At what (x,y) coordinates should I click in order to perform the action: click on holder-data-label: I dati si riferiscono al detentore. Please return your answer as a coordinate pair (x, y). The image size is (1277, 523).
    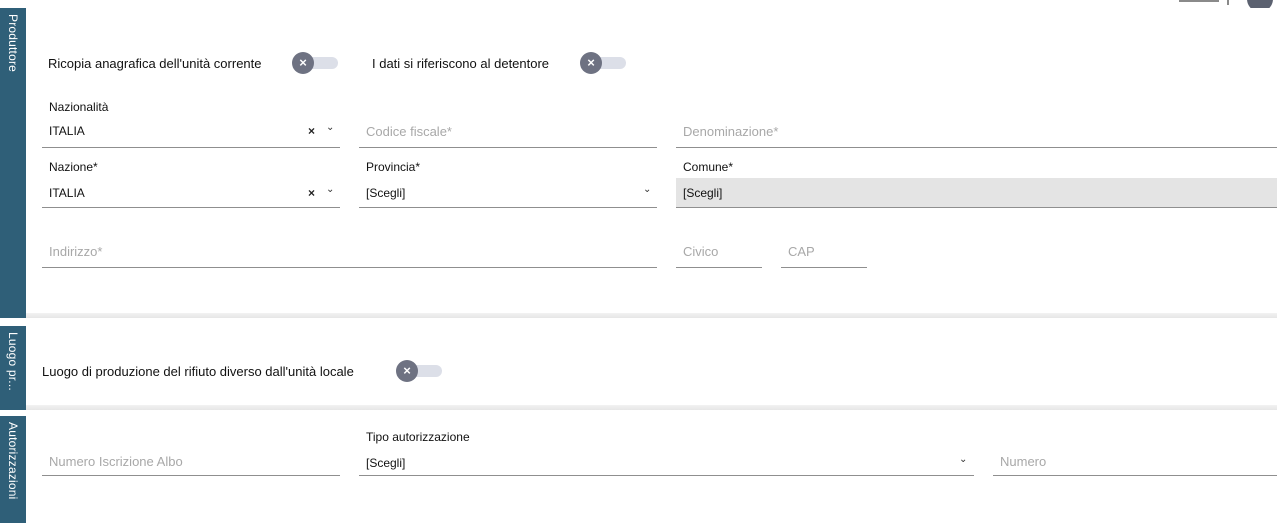
    Looking at the image, I should click on (461, 63).